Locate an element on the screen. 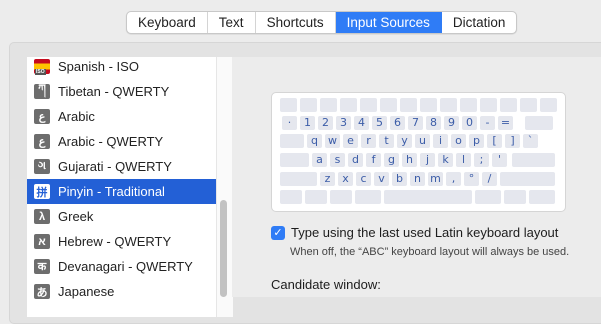 The height and width of the screenshot is (324, 601). key: 7 is located at coordinates (415, 123).